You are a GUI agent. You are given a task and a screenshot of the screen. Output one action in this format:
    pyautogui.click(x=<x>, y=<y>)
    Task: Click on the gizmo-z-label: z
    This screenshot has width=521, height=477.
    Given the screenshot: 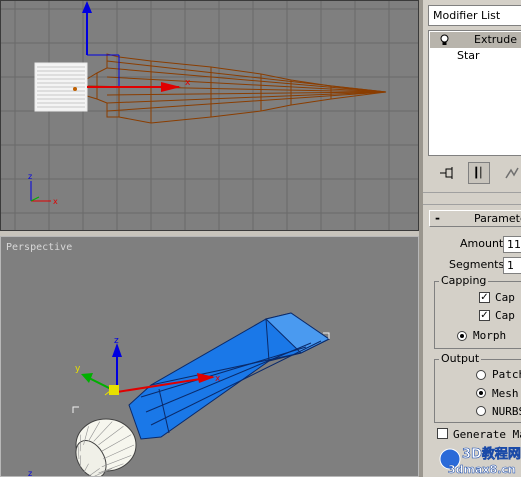 What is the action you would take?
    pyautogui.click(x=116, y=341)
    